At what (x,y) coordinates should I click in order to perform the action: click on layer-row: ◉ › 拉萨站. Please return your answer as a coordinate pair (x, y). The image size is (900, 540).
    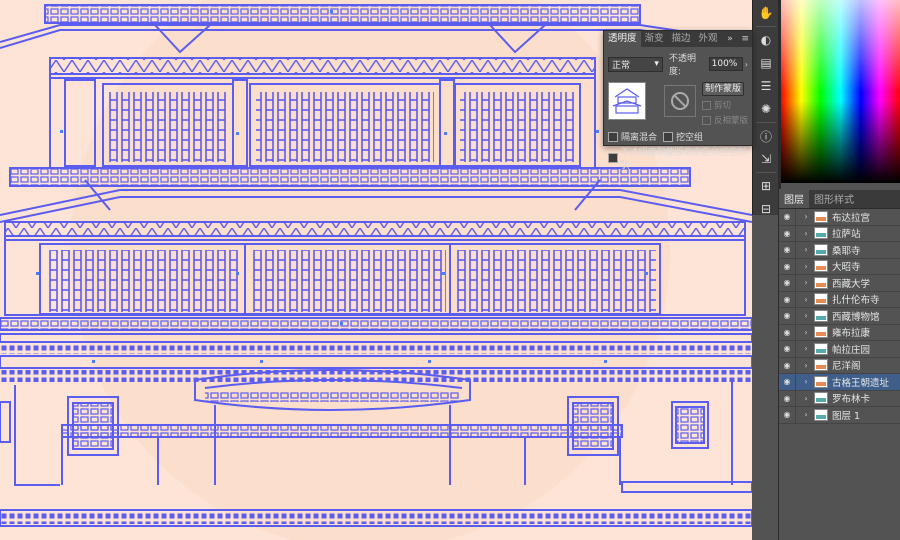
    Looking at the image, I should click on (839, 233).